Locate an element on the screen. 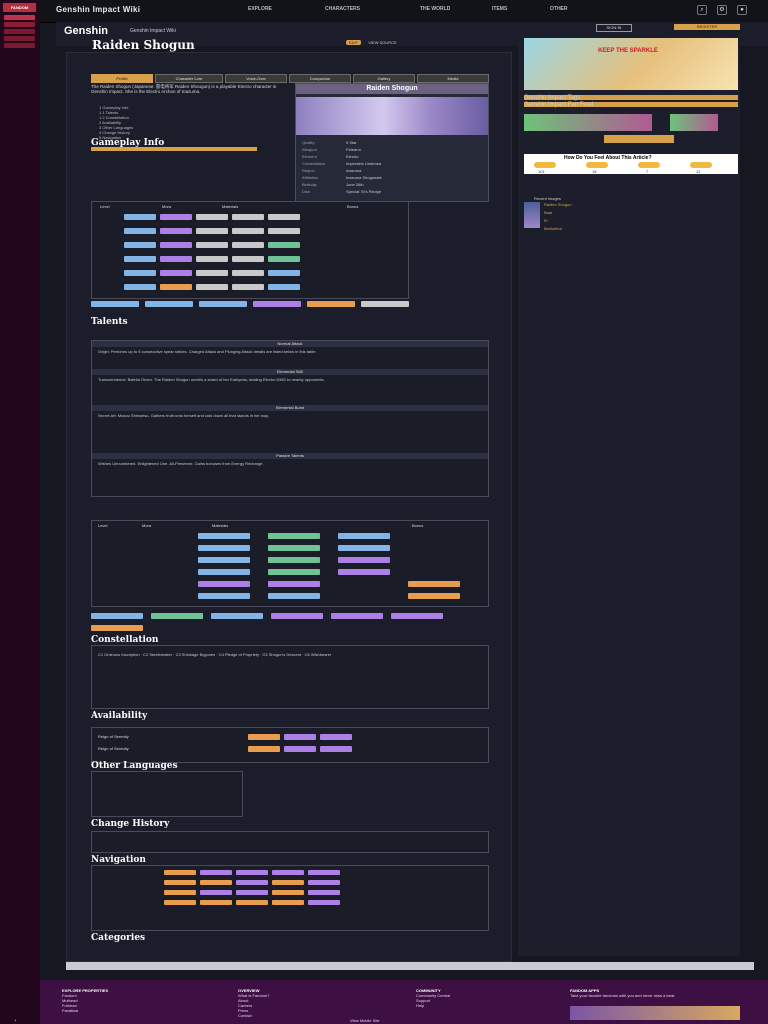 The width and height of the screenshot is (768, 1024). emoji-smile-icon is located at coordinates (597, 165).